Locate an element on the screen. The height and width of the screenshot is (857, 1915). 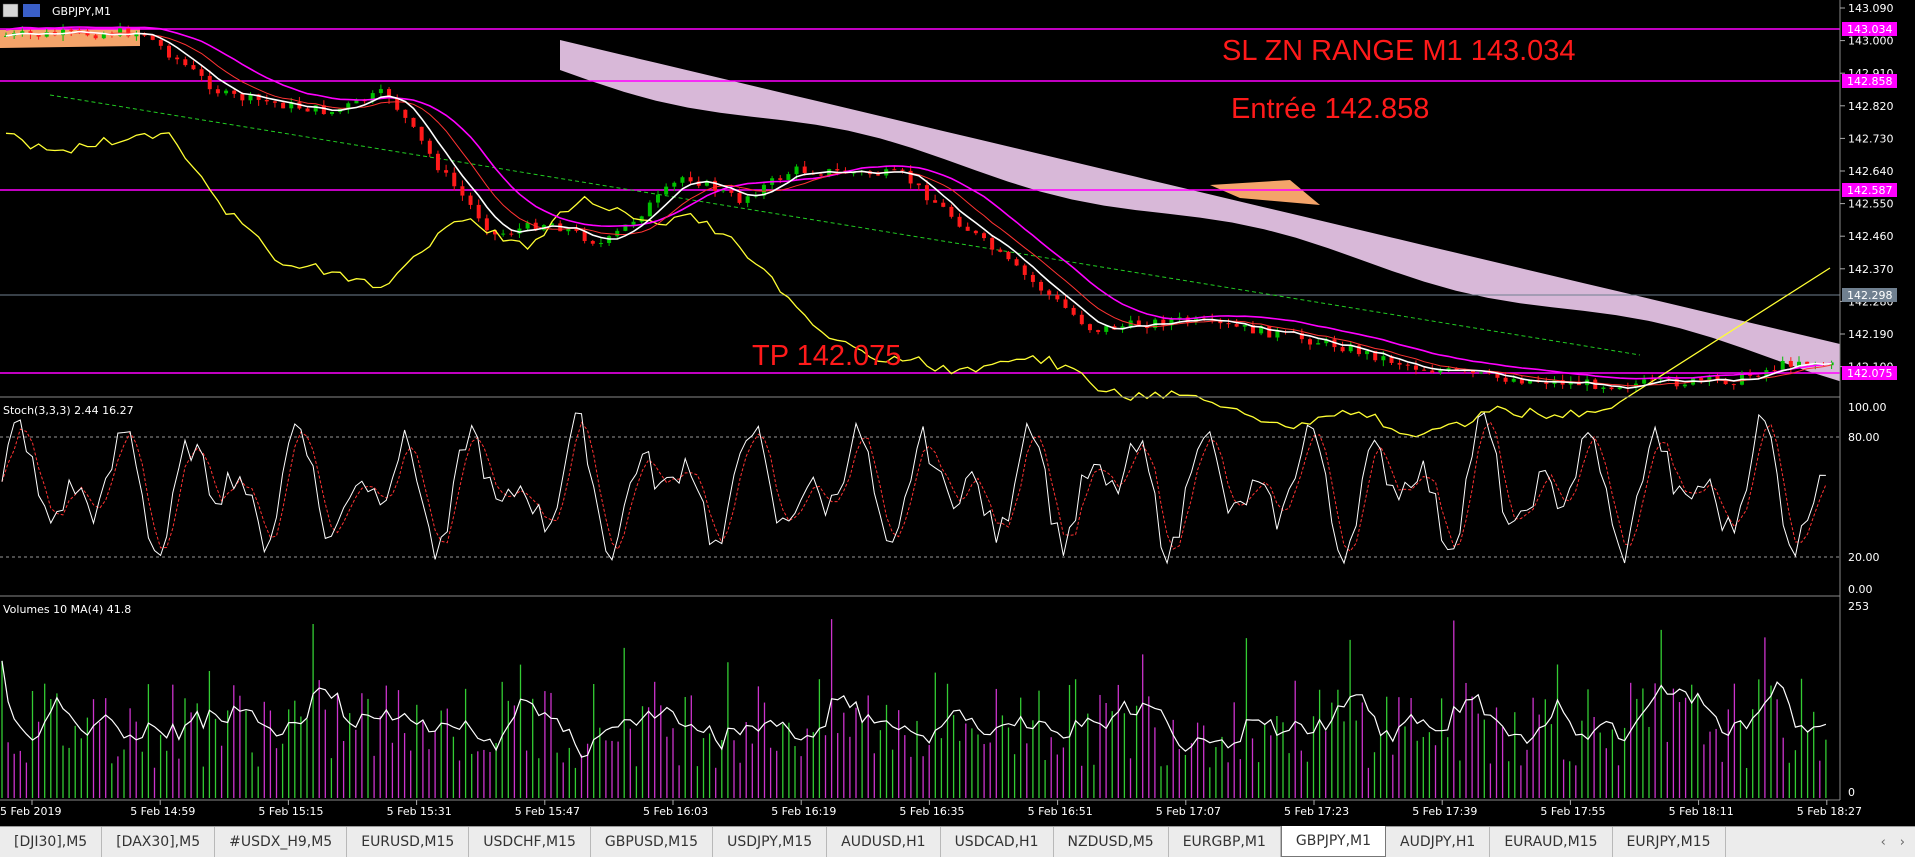
level-tag-label: 143.034 is located at coordinates (1870, 29).